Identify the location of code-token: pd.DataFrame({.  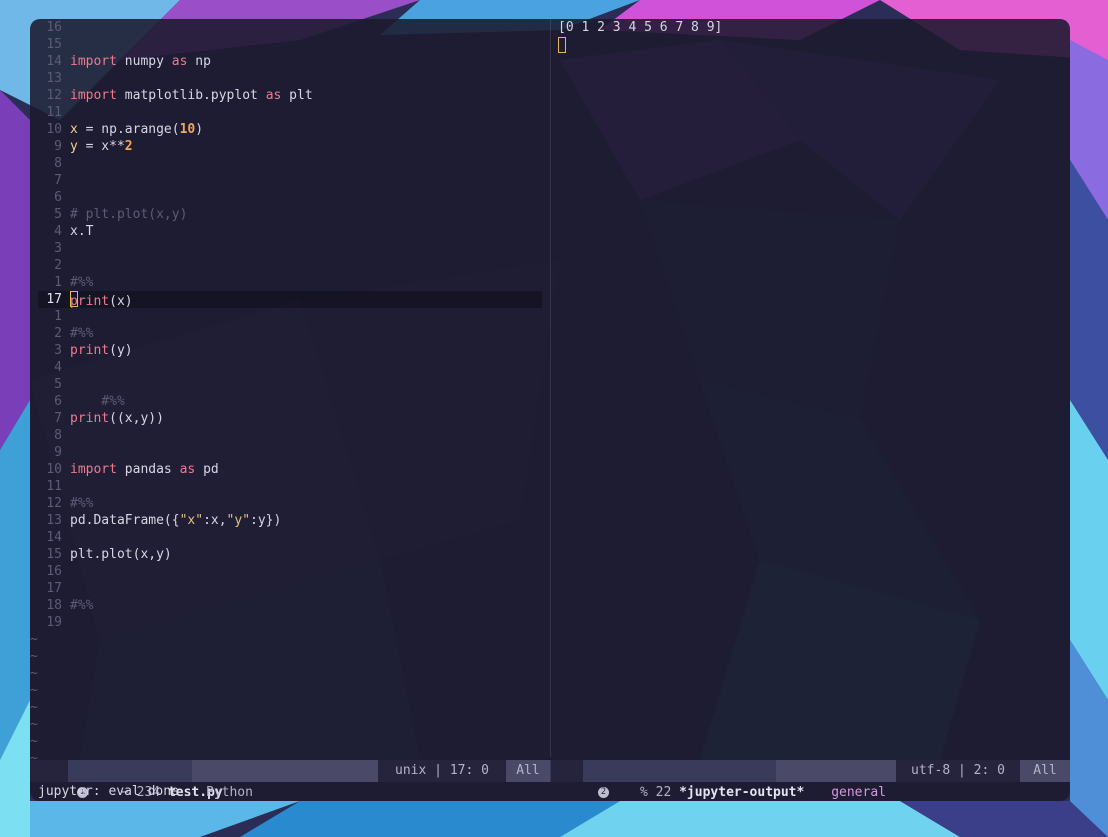
(125, 520).